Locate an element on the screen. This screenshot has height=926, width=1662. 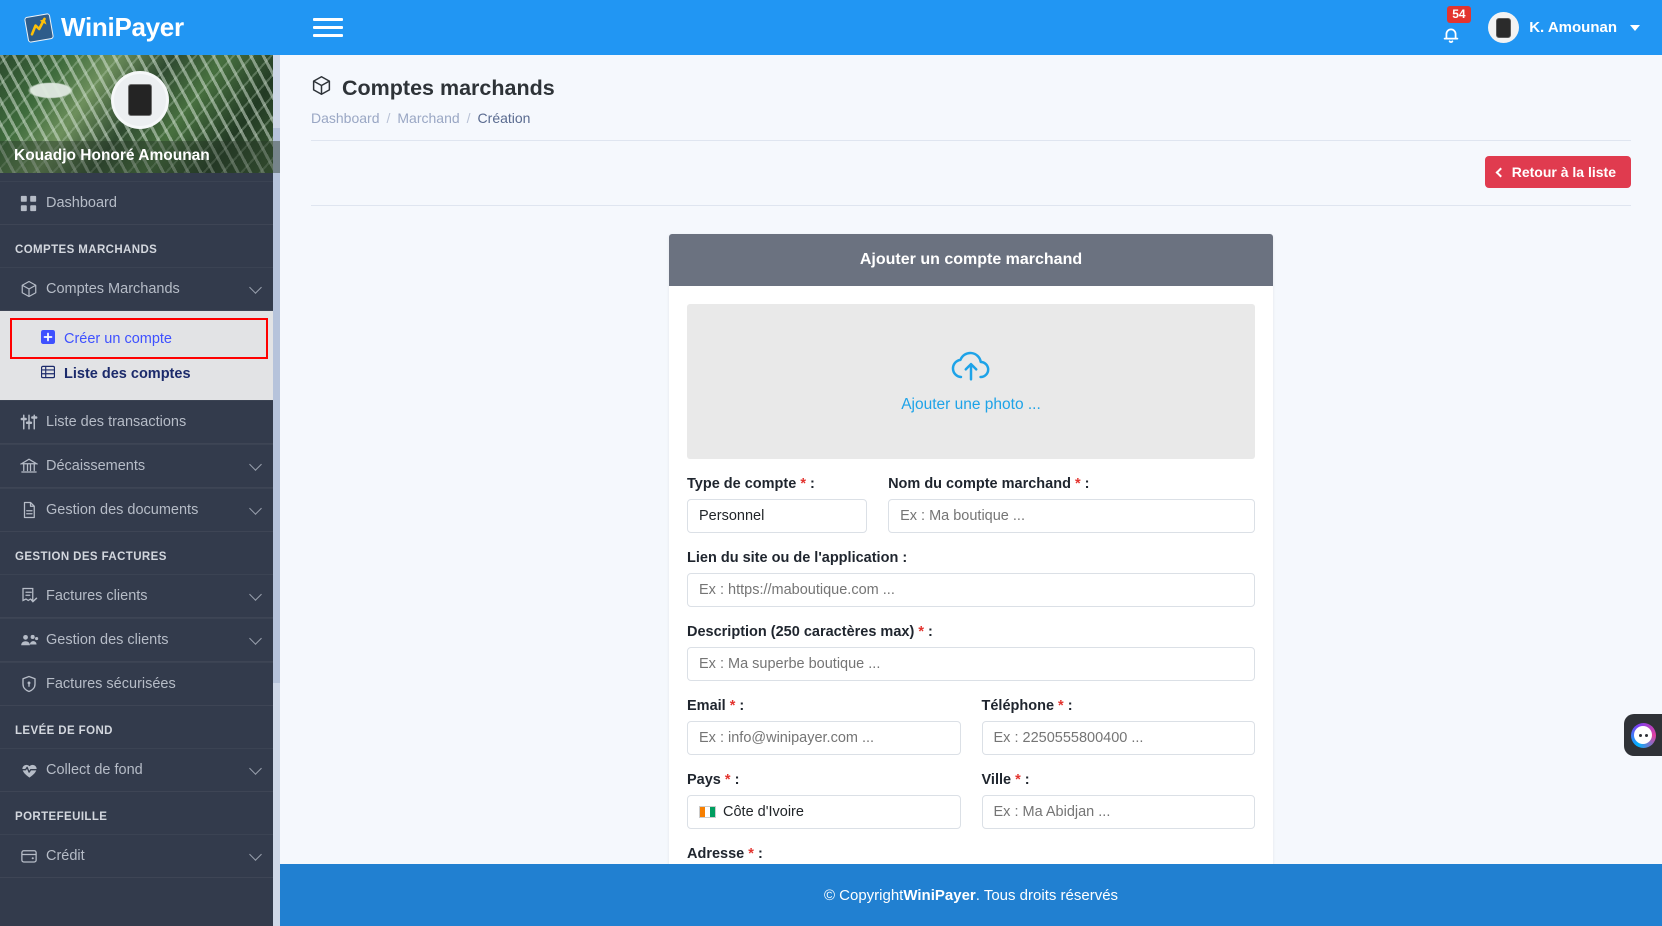
sidebar-scrollbar-thumb is located at coordinates (276, 405).